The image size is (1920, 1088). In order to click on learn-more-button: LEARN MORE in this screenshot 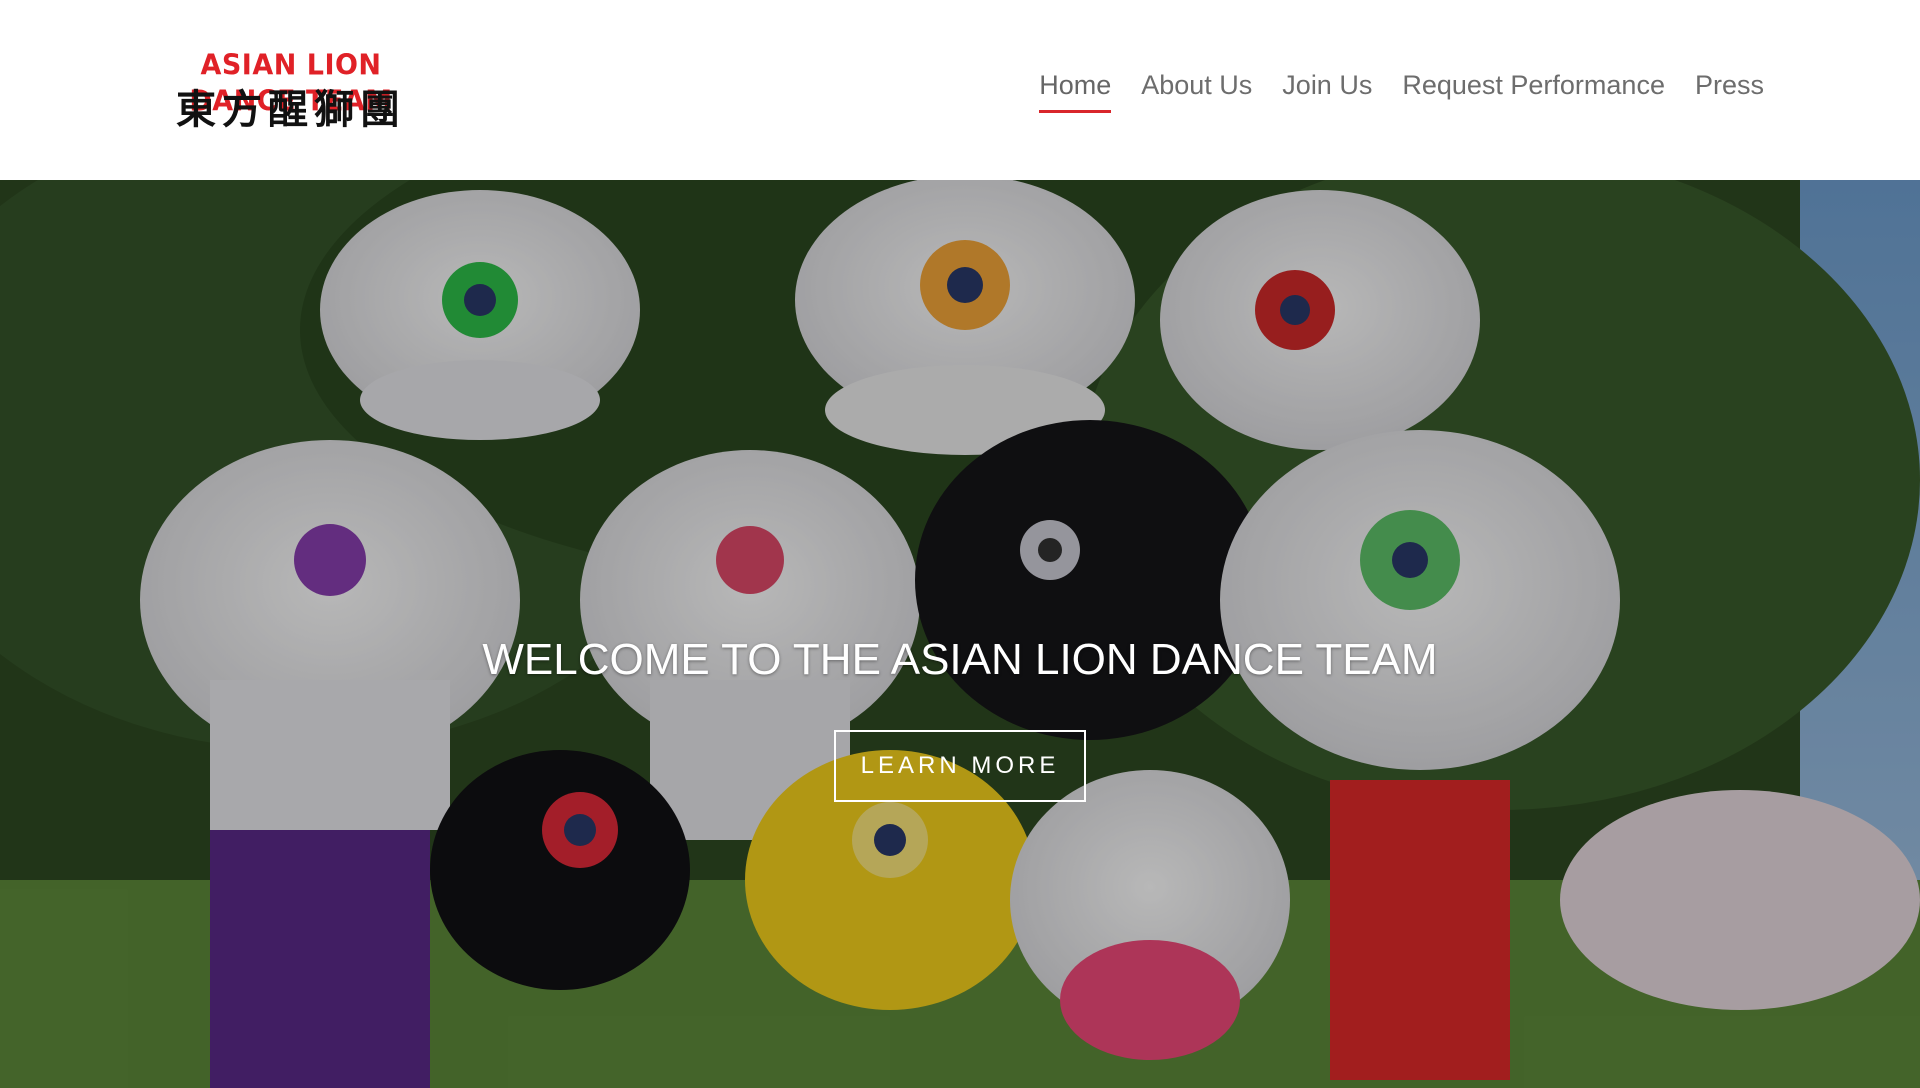, I will do `click(960, 766)`.